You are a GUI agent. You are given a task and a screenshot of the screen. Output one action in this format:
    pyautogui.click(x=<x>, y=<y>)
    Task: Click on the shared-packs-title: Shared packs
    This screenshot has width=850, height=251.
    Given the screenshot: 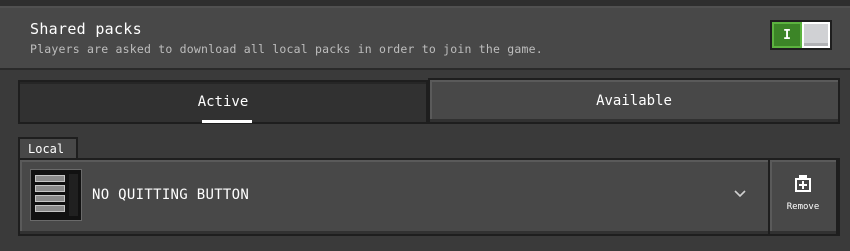 What is the action you would take?
    pyautogui.click(x=86, y=29)
    